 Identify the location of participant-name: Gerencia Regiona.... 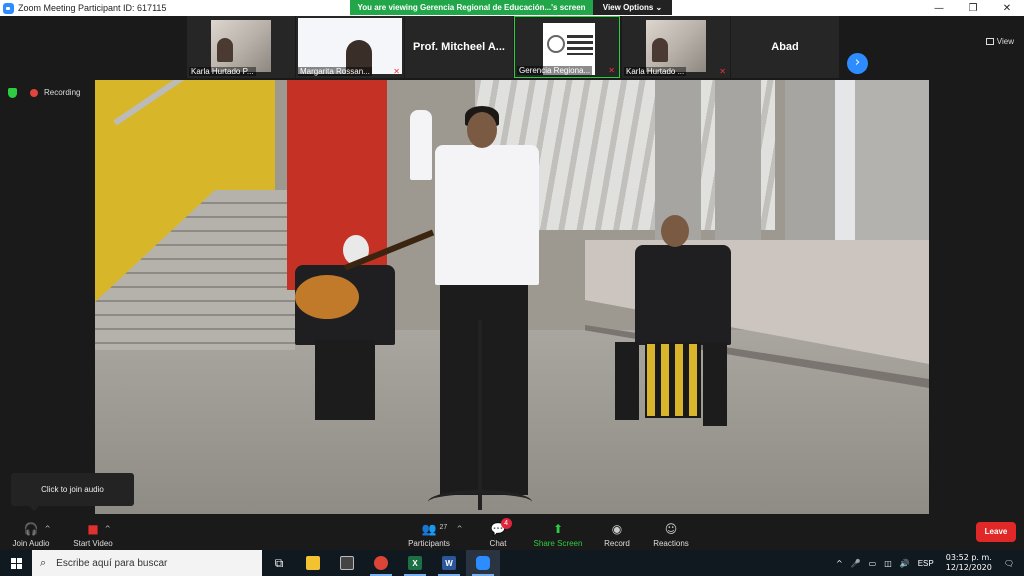
(555, 70).